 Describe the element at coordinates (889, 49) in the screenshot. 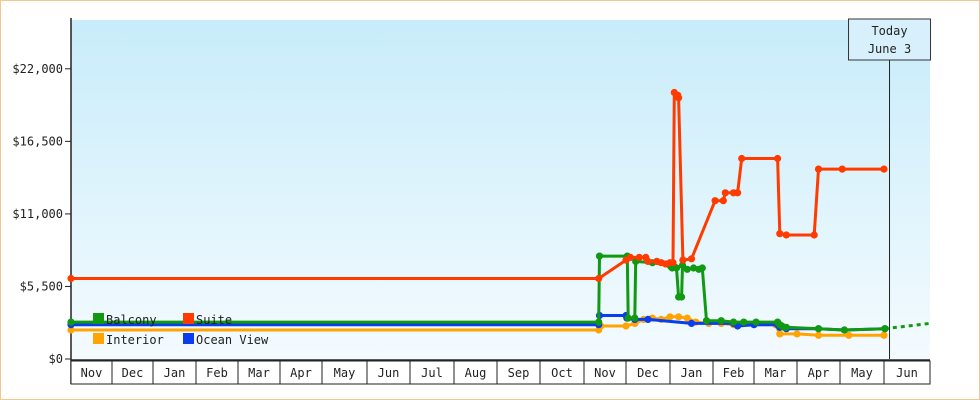

I see `today-date: June 3` at that location.